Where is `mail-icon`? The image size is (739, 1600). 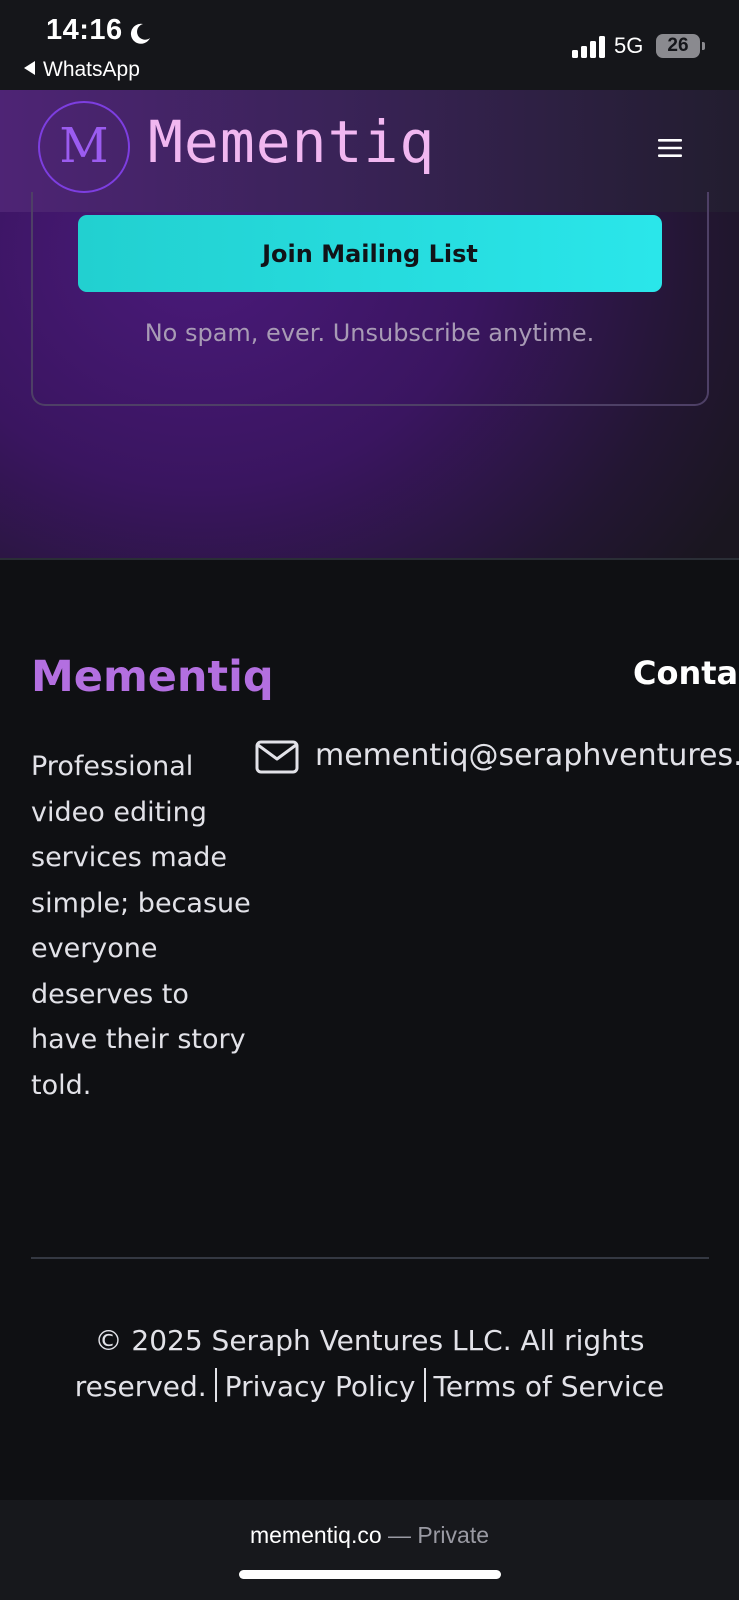 mail-icon is located at coordinates (277, 757).